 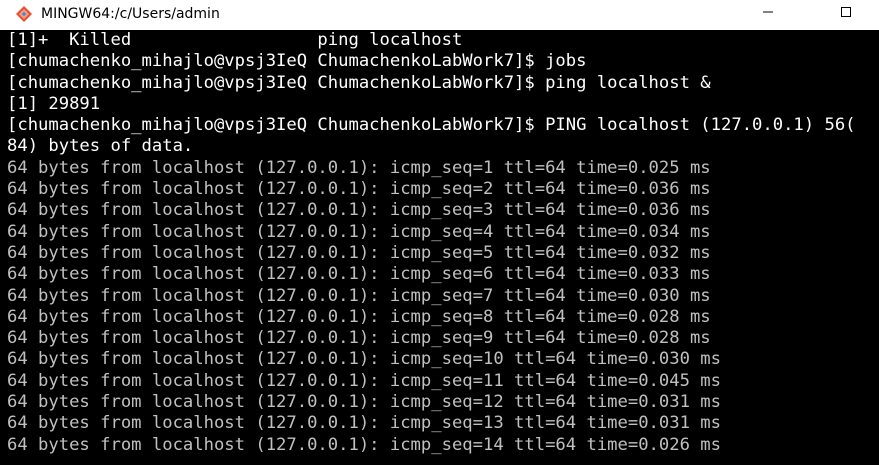 I want to click on maximize-icon, so click(x=846, y=14).